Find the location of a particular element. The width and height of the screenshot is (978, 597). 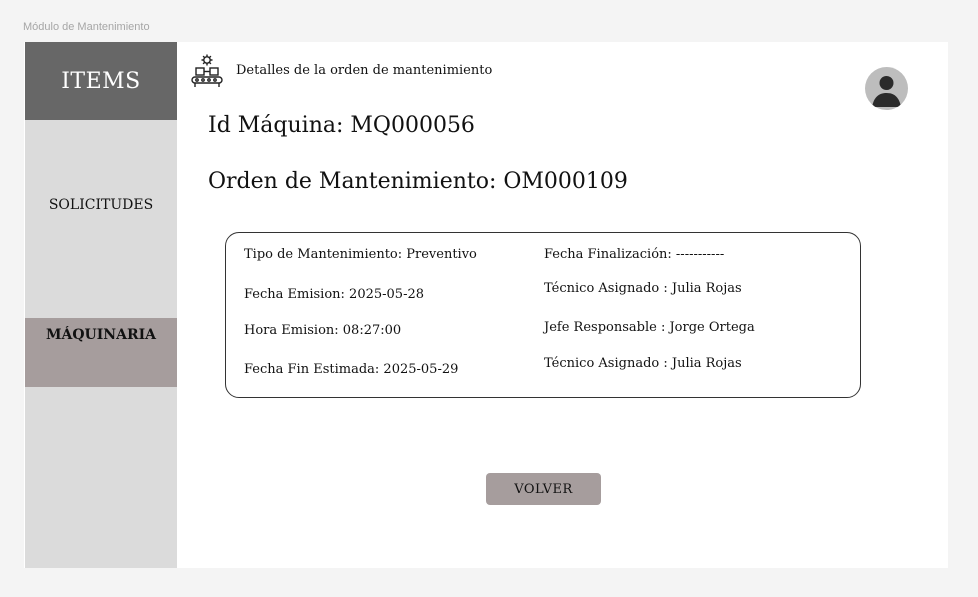

tecnico-asignado: Técnico Asignado : Julia Rojas is located at coordinates (643, 288).